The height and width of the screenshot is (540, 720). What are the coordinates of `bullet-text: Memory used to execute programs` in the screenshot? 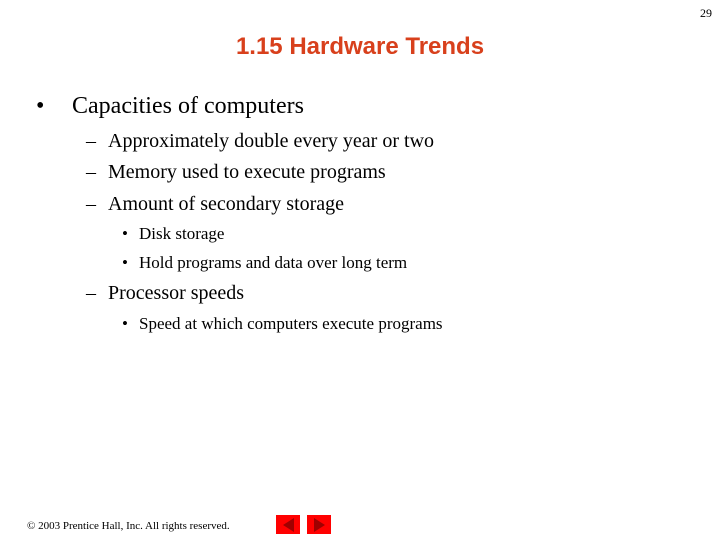 It's located at (247, 172).